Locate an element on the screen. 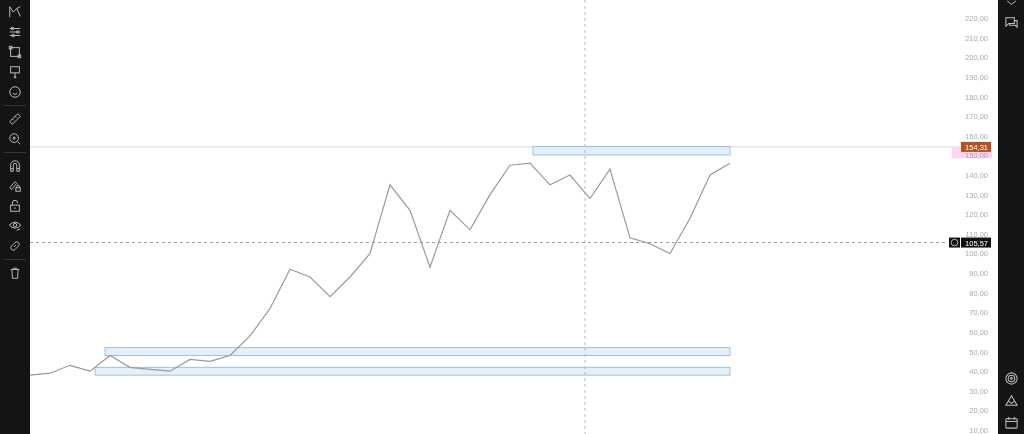  zoom-in-icon is located at coordinates (15, 139).